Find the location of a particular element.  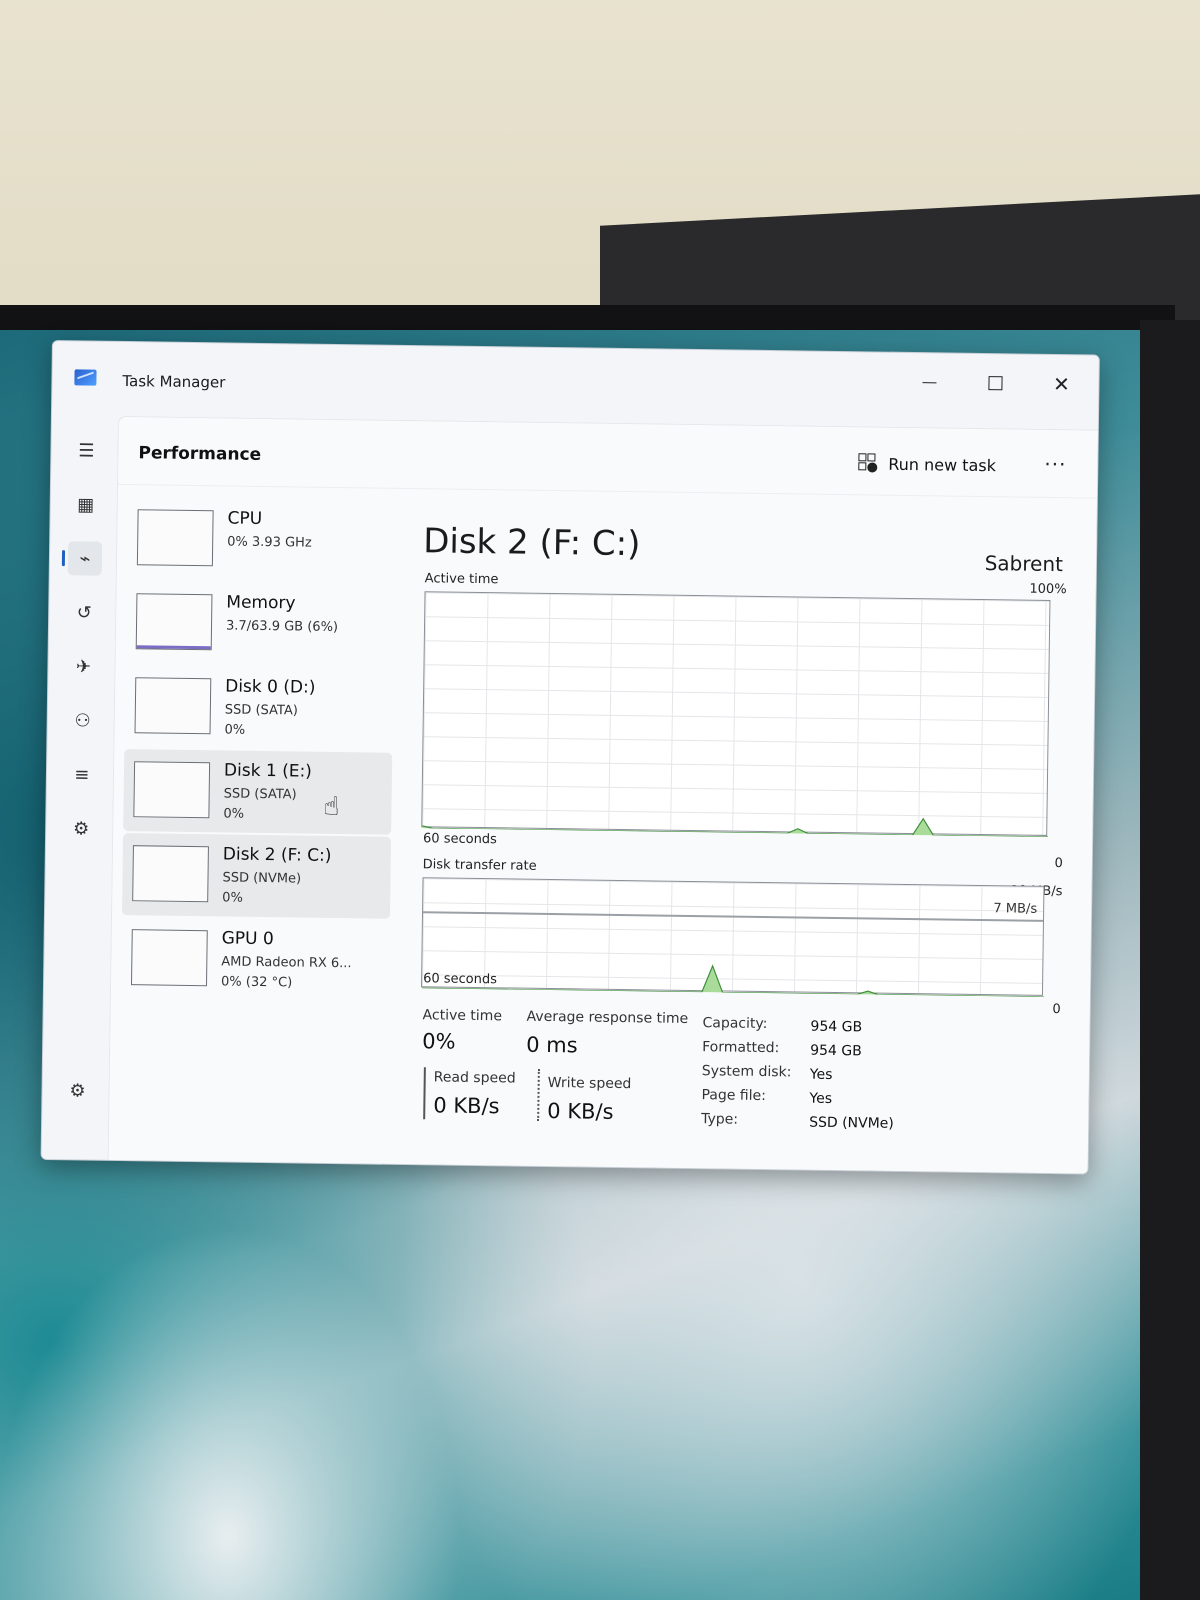

run-new-task-button: Run new task is located at coordinates (927, 464).